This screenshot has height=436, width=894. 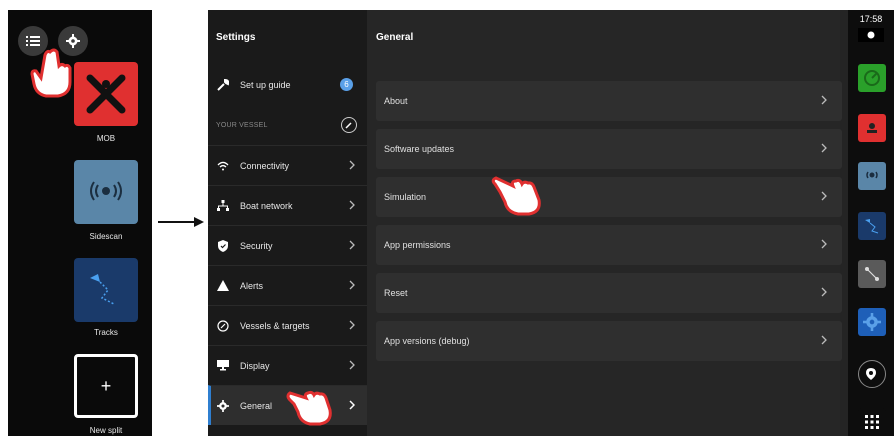 What do you see at coordinates (252, 285) in the screenshot?
I see `sidebar-item-label: Alerts` at bounding box center [252, 285].